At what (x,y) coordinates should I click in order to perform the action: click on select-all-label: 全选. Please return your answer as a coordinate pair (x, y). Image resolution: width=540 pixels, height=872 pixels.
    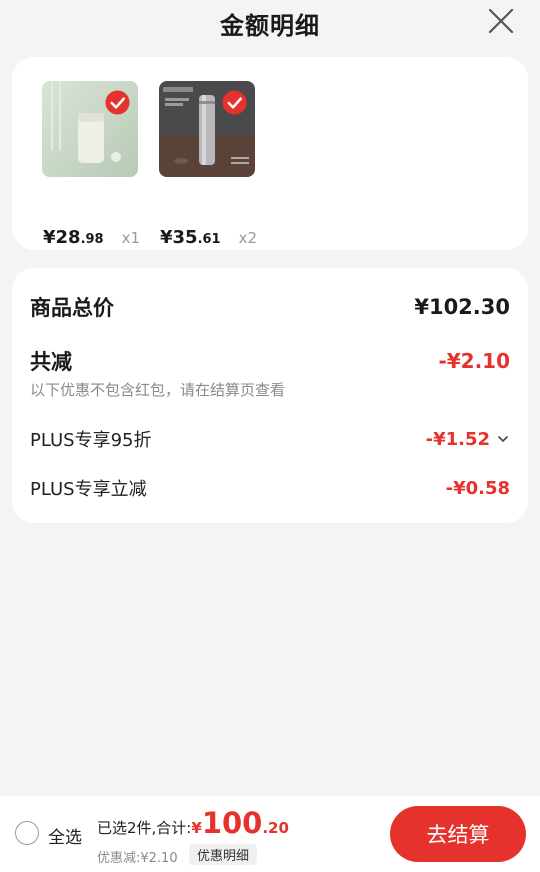
    Looking at the image, I should click on (65, 835).